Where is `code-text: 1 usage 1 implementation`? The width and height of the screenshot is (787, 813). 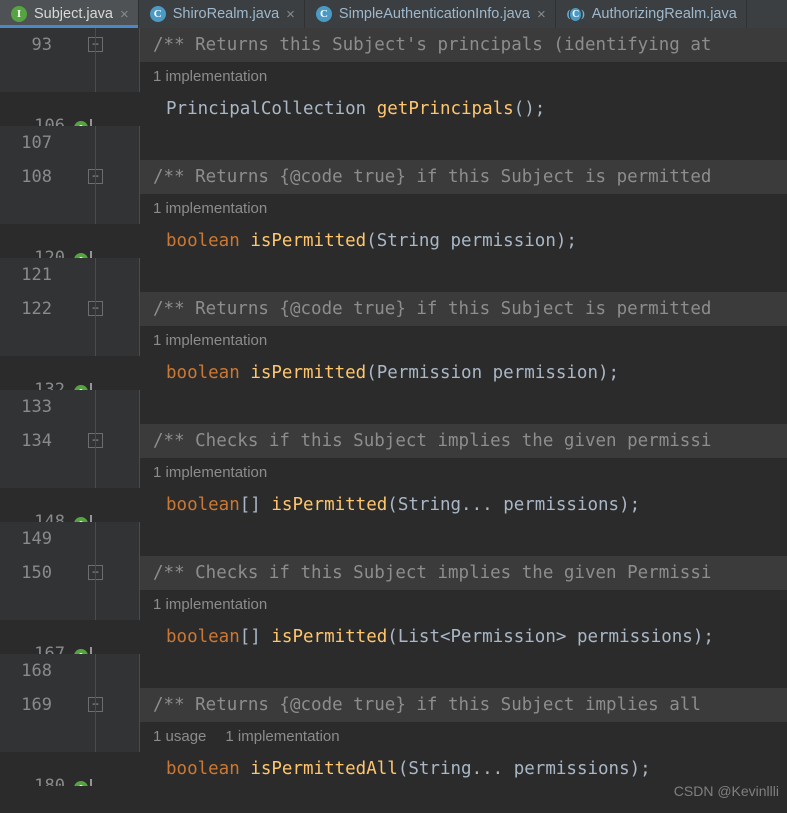 code-text: 1 usage 1 implementation is located at coordinates (463, 737).